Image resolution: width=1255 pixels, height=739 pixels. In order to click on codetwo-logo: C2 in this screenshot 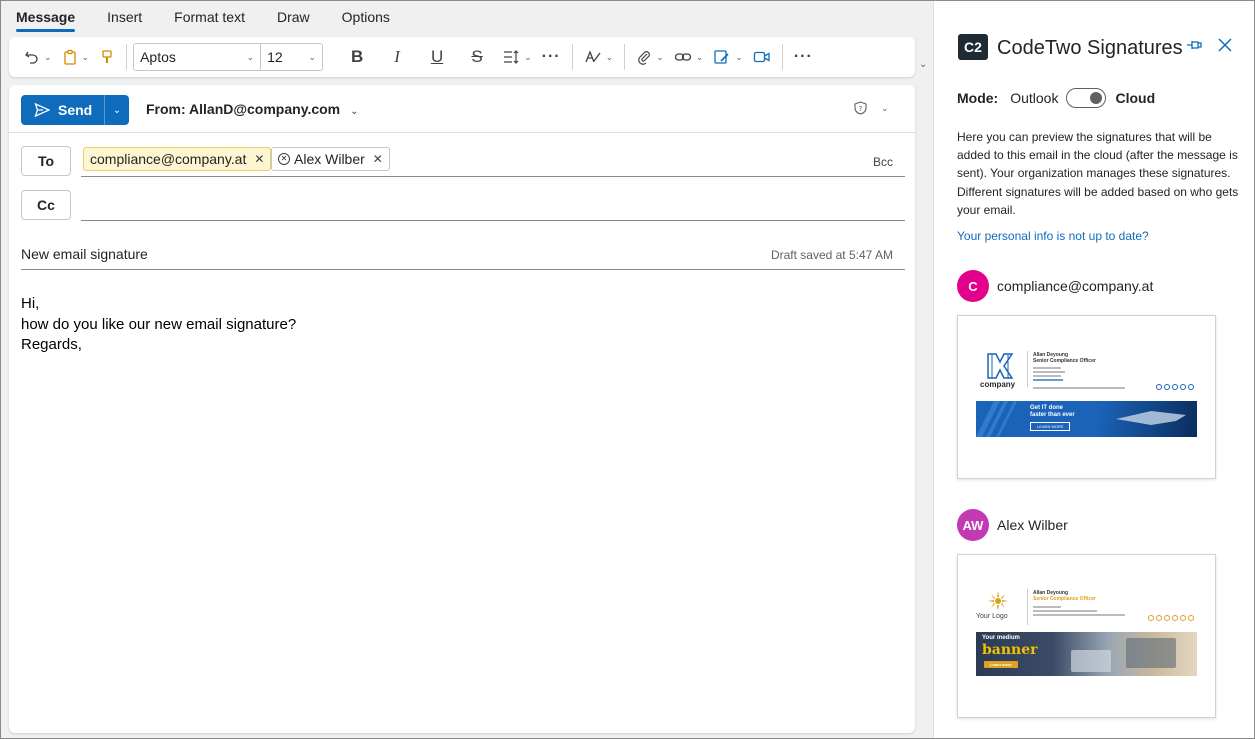, I will do `click(973, 47)`.